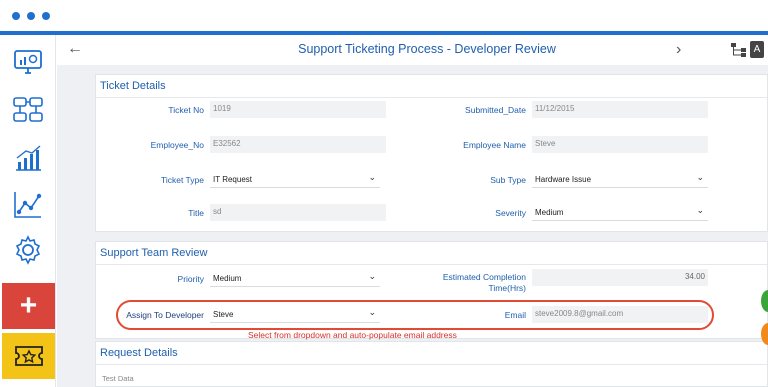 The image size is (768, 387). What do you see at coordinates (620, 277) in the screenshot?
I see `estimated-completion-field: 34.00` at bounding box center [620, 277].